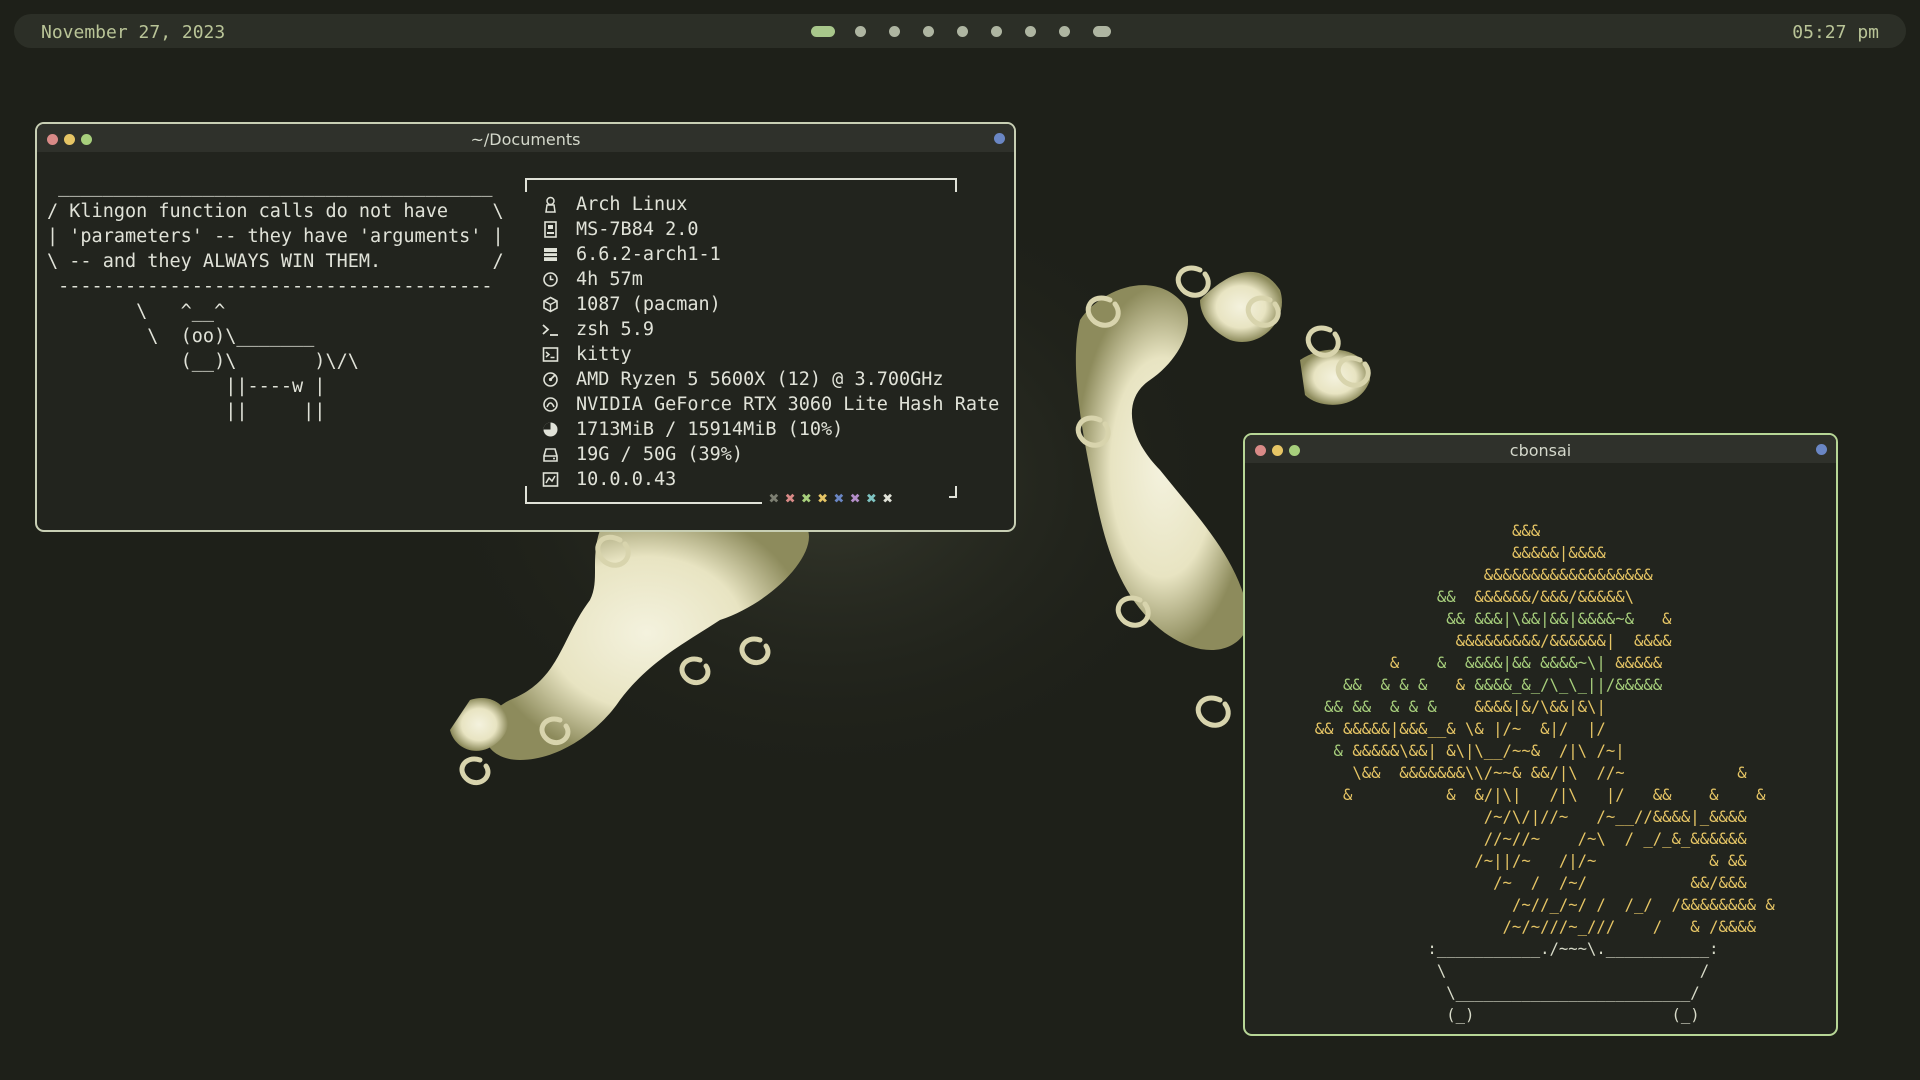  I want to click on memory-icon, so click(550, 429).